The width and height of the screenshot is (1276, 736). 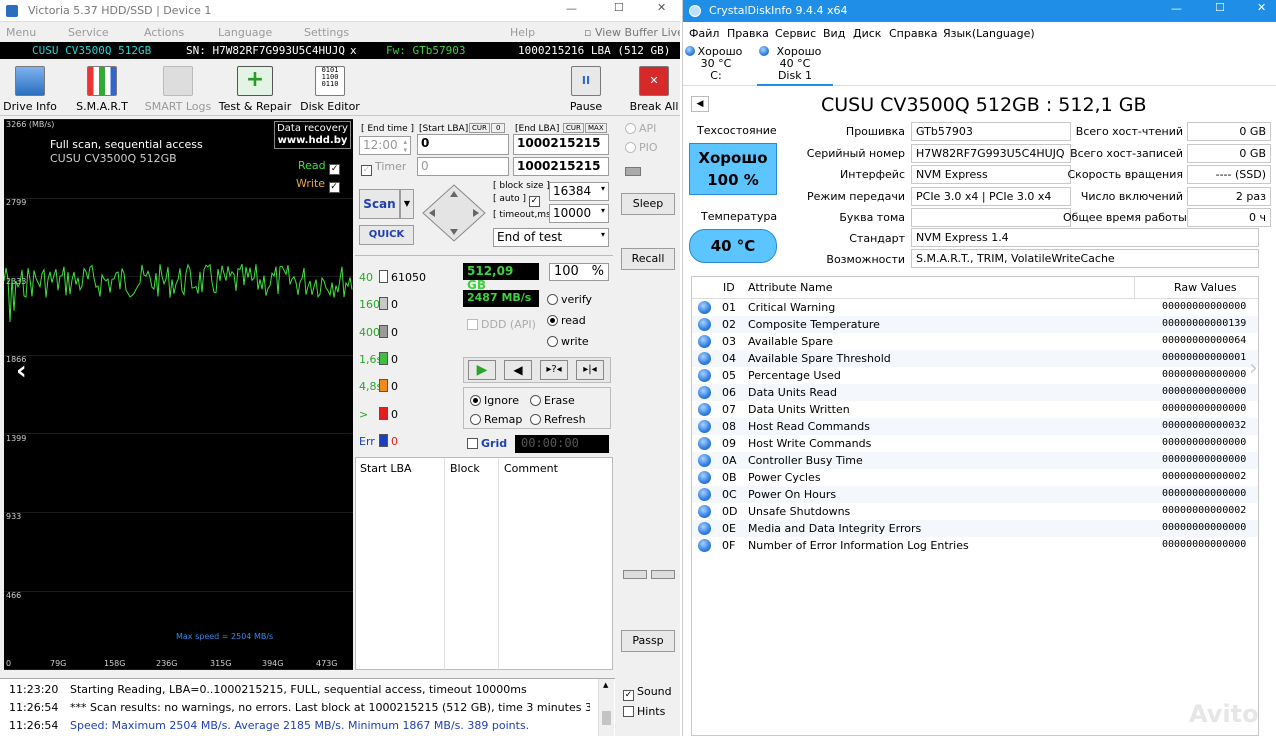 What do you see at coordinates (463, 144) in the screenshot?
I see `start-lba-field: 0` at bounding box center [463, 144].